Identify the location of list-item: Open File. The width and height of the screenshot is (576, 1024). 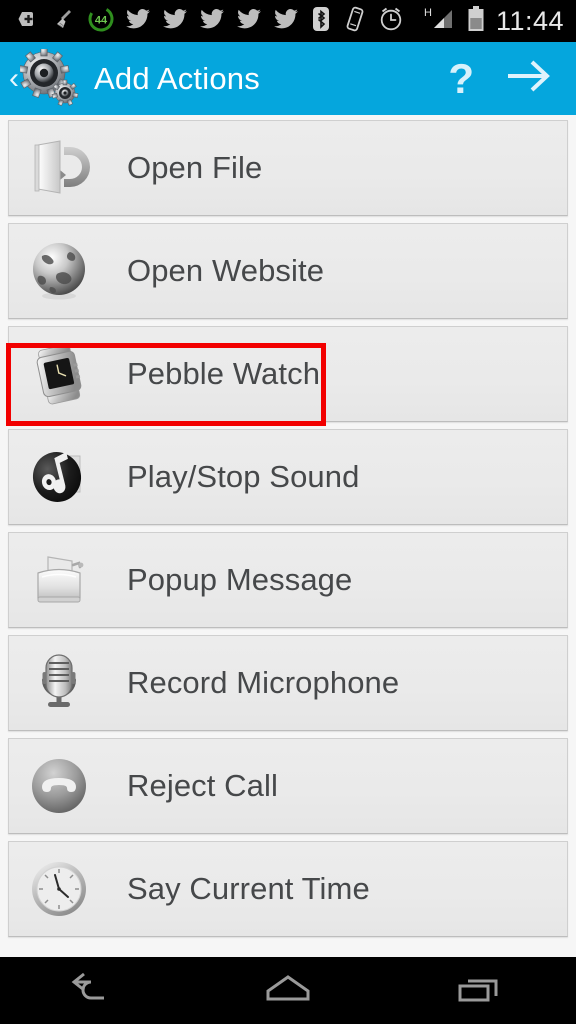
(288, 168).